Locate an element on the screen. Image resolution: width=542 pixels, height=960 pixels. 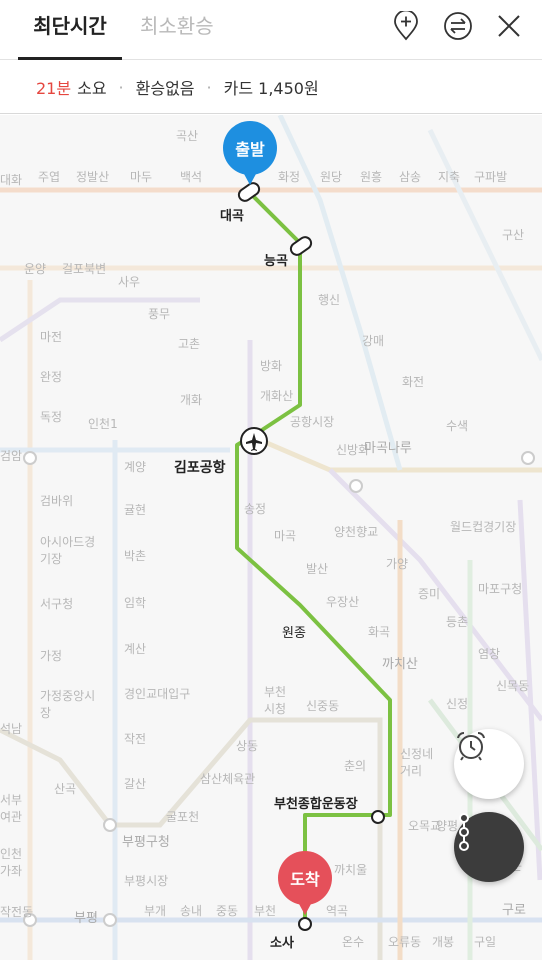
station-label-daegok: 대곡 is located at coordinates (232, 214).